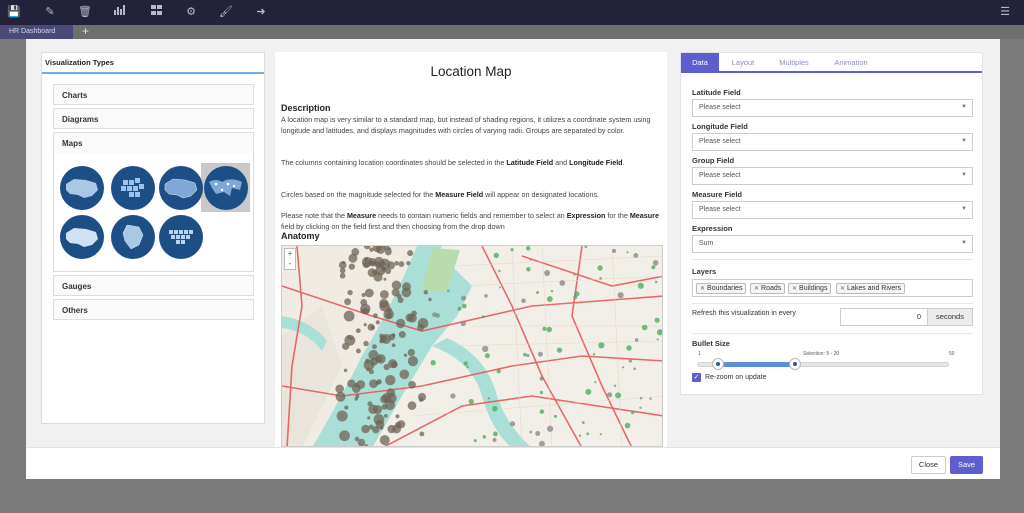  Describe the element at coordinates (700, 63) in the screenshot. I see `tab-data: Data` at that location.